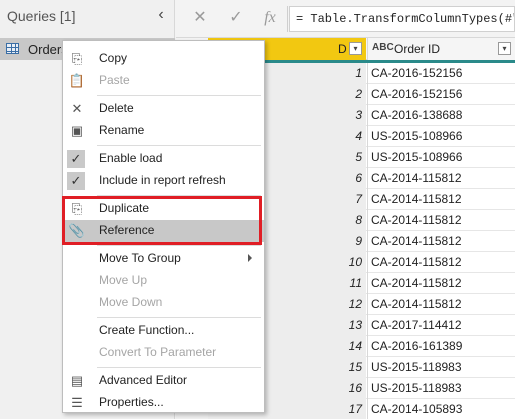  What do you see at coordinates (77, 108) in the screenshot?
I see `delete-icon: ✕` at bounding box center [77, 108].